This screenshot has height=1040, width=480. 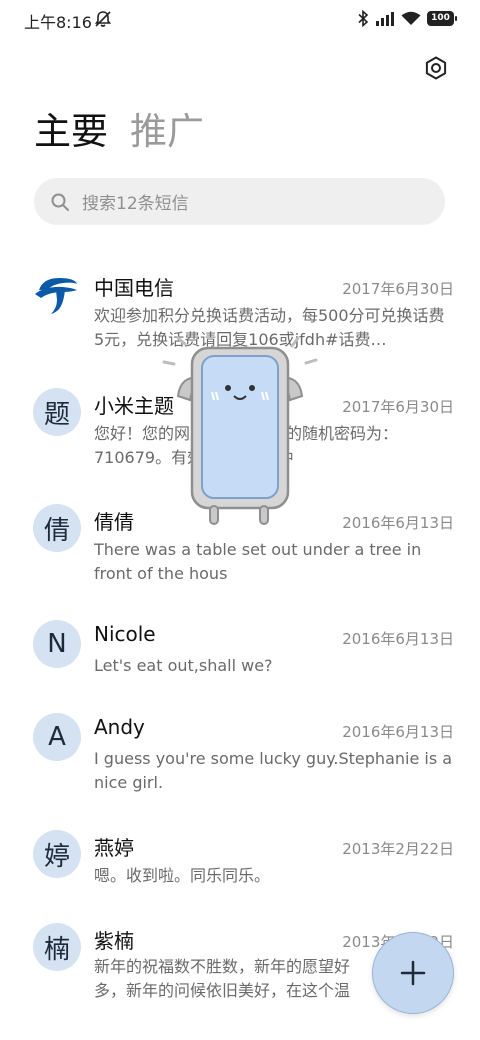 What do you see at coordinates (167, 132) in the screenshot?
I see `tab-promotions: 推广` at bounding box center [167, 132].